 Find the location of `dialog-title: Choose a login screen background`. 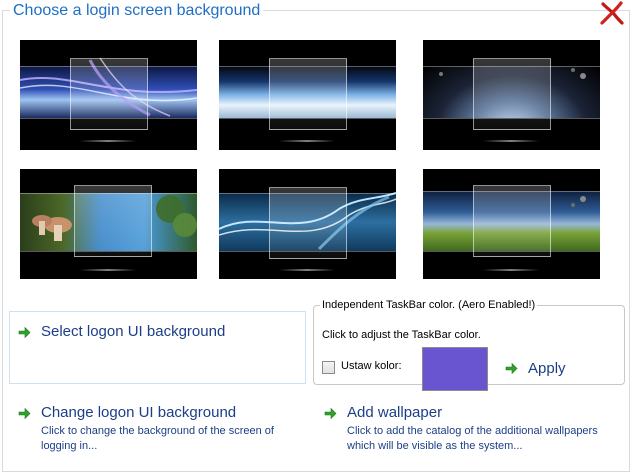

dialog-title: Choose a login screen background is located at coordinates (137, 11).